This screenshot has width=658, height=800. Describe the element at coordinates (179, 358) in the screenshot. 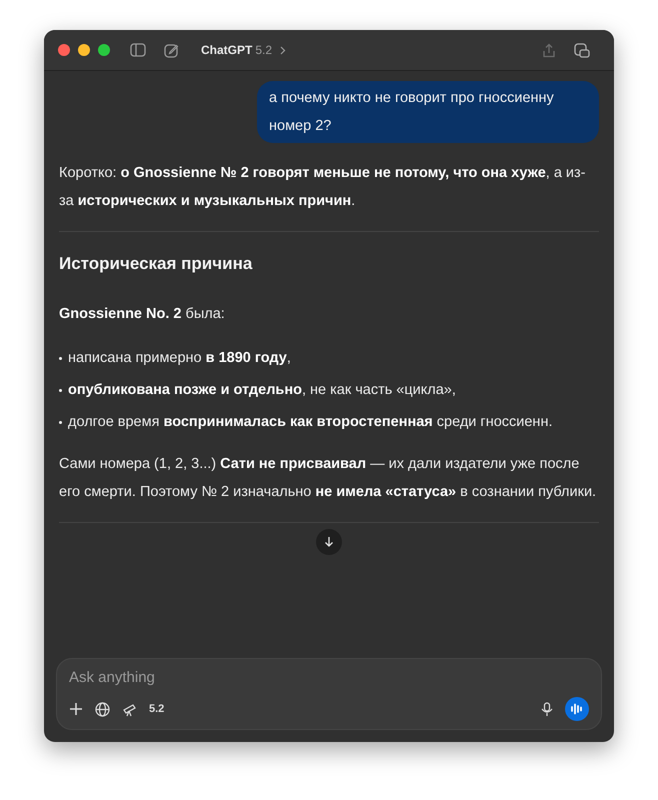

I see `bullet-item: написана примерно в 1890 году,` at that location.